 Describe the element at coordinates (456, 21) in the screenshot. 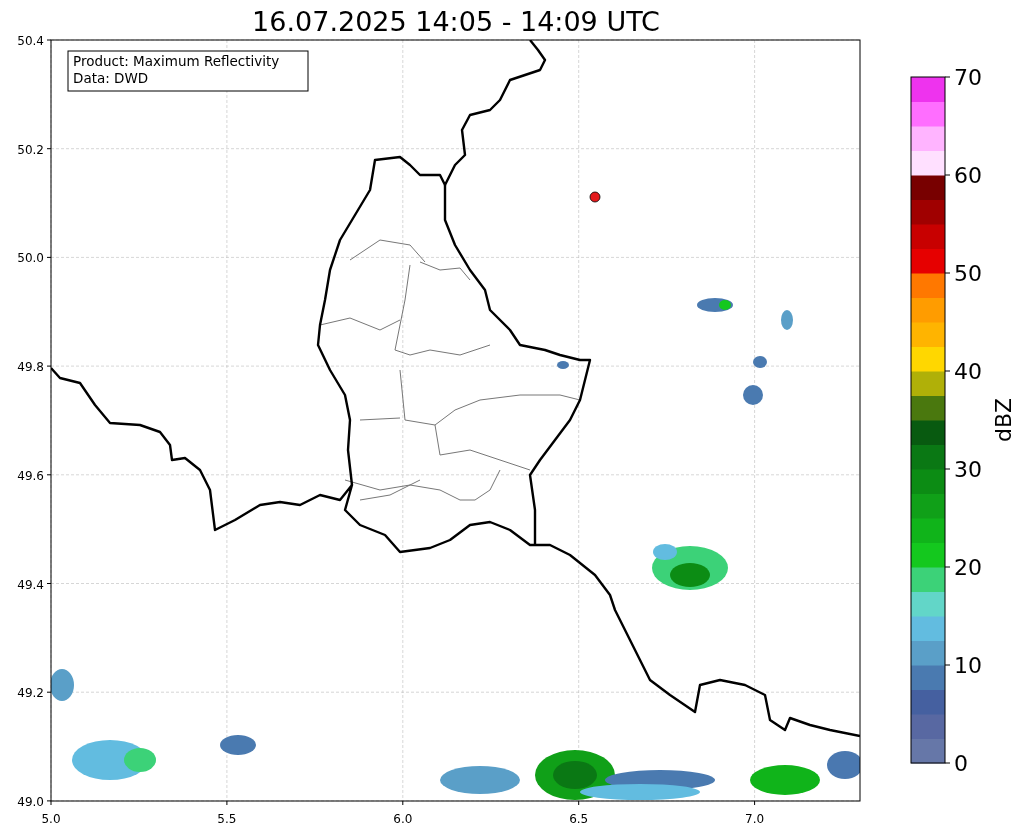

I see `chart-title: 16.07.2025 14:05 - 14:09 UTC` at that location.